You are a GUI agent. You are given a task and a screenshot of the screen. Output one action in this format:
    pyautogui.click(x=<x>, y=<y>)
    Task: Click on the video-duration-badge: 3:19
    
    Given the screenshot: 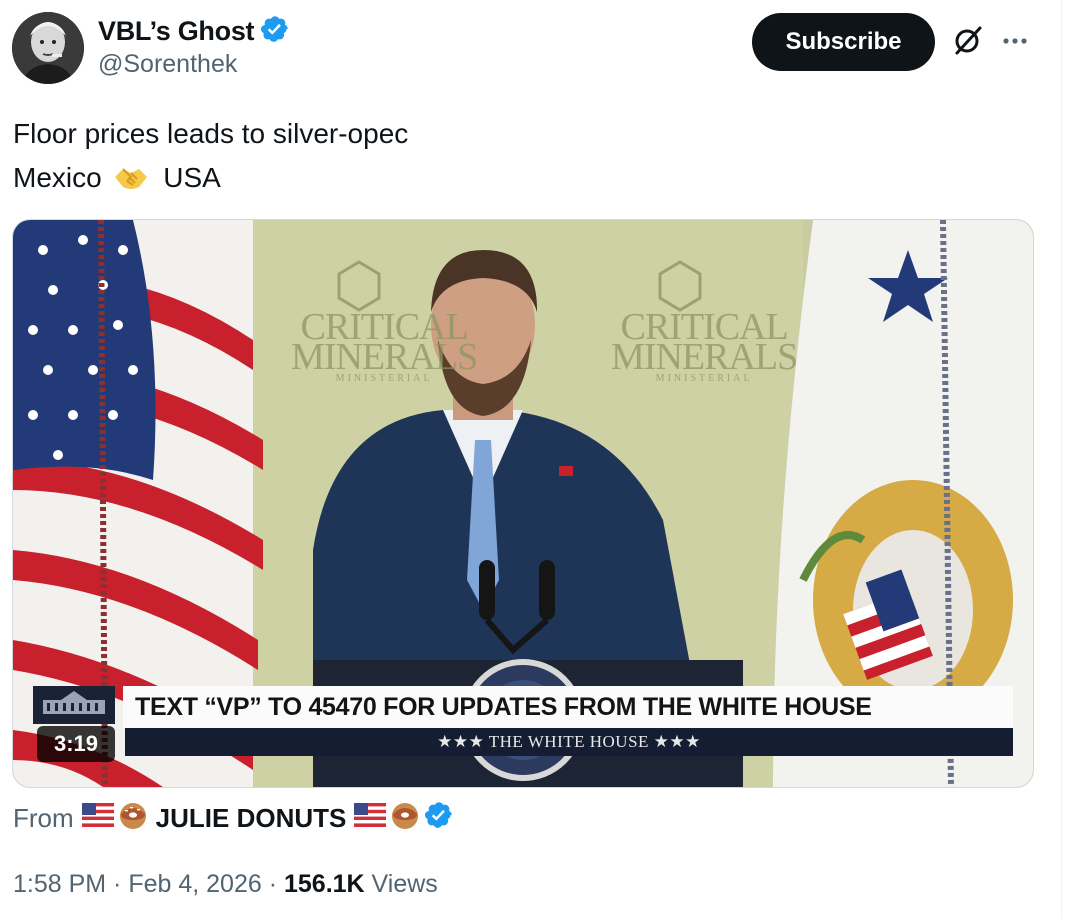 What is the action you would take?
    pyautogui.click(x=76, y=744)
    